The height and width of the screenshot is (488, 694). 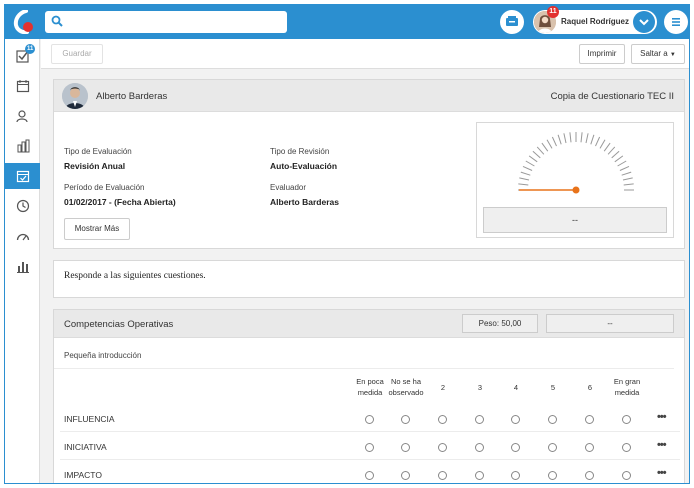 What do you see at coordinates (610, 323) in the screenshot?
I see `competencies-score: --` at bounding box center [610, 323].